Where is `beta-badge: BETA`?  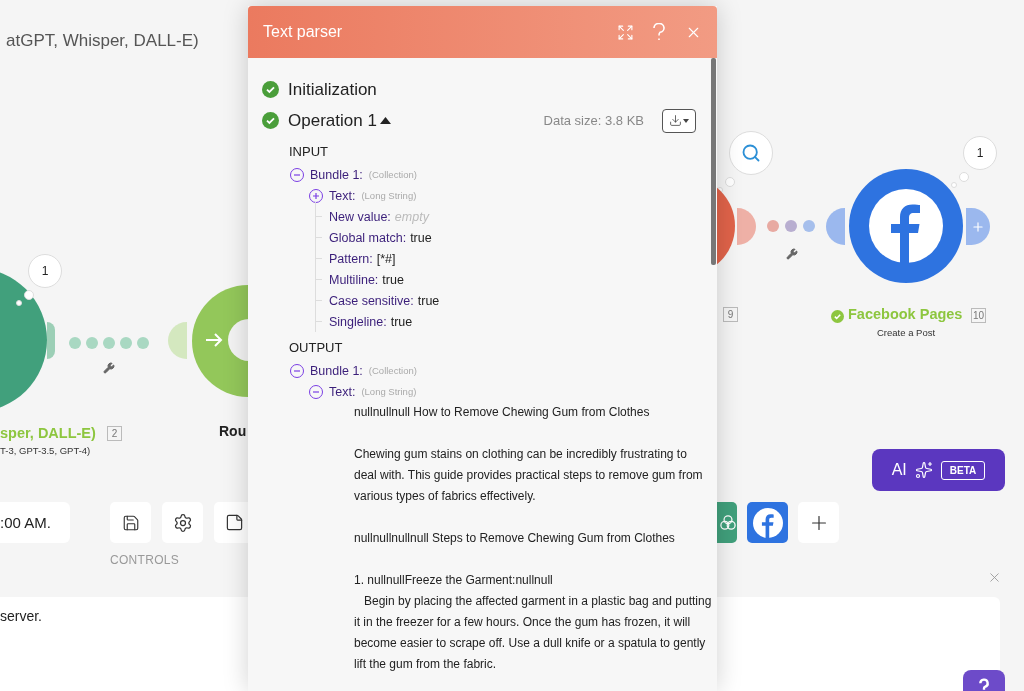
beta-badge: BETA is located at coordinates (963, 470).